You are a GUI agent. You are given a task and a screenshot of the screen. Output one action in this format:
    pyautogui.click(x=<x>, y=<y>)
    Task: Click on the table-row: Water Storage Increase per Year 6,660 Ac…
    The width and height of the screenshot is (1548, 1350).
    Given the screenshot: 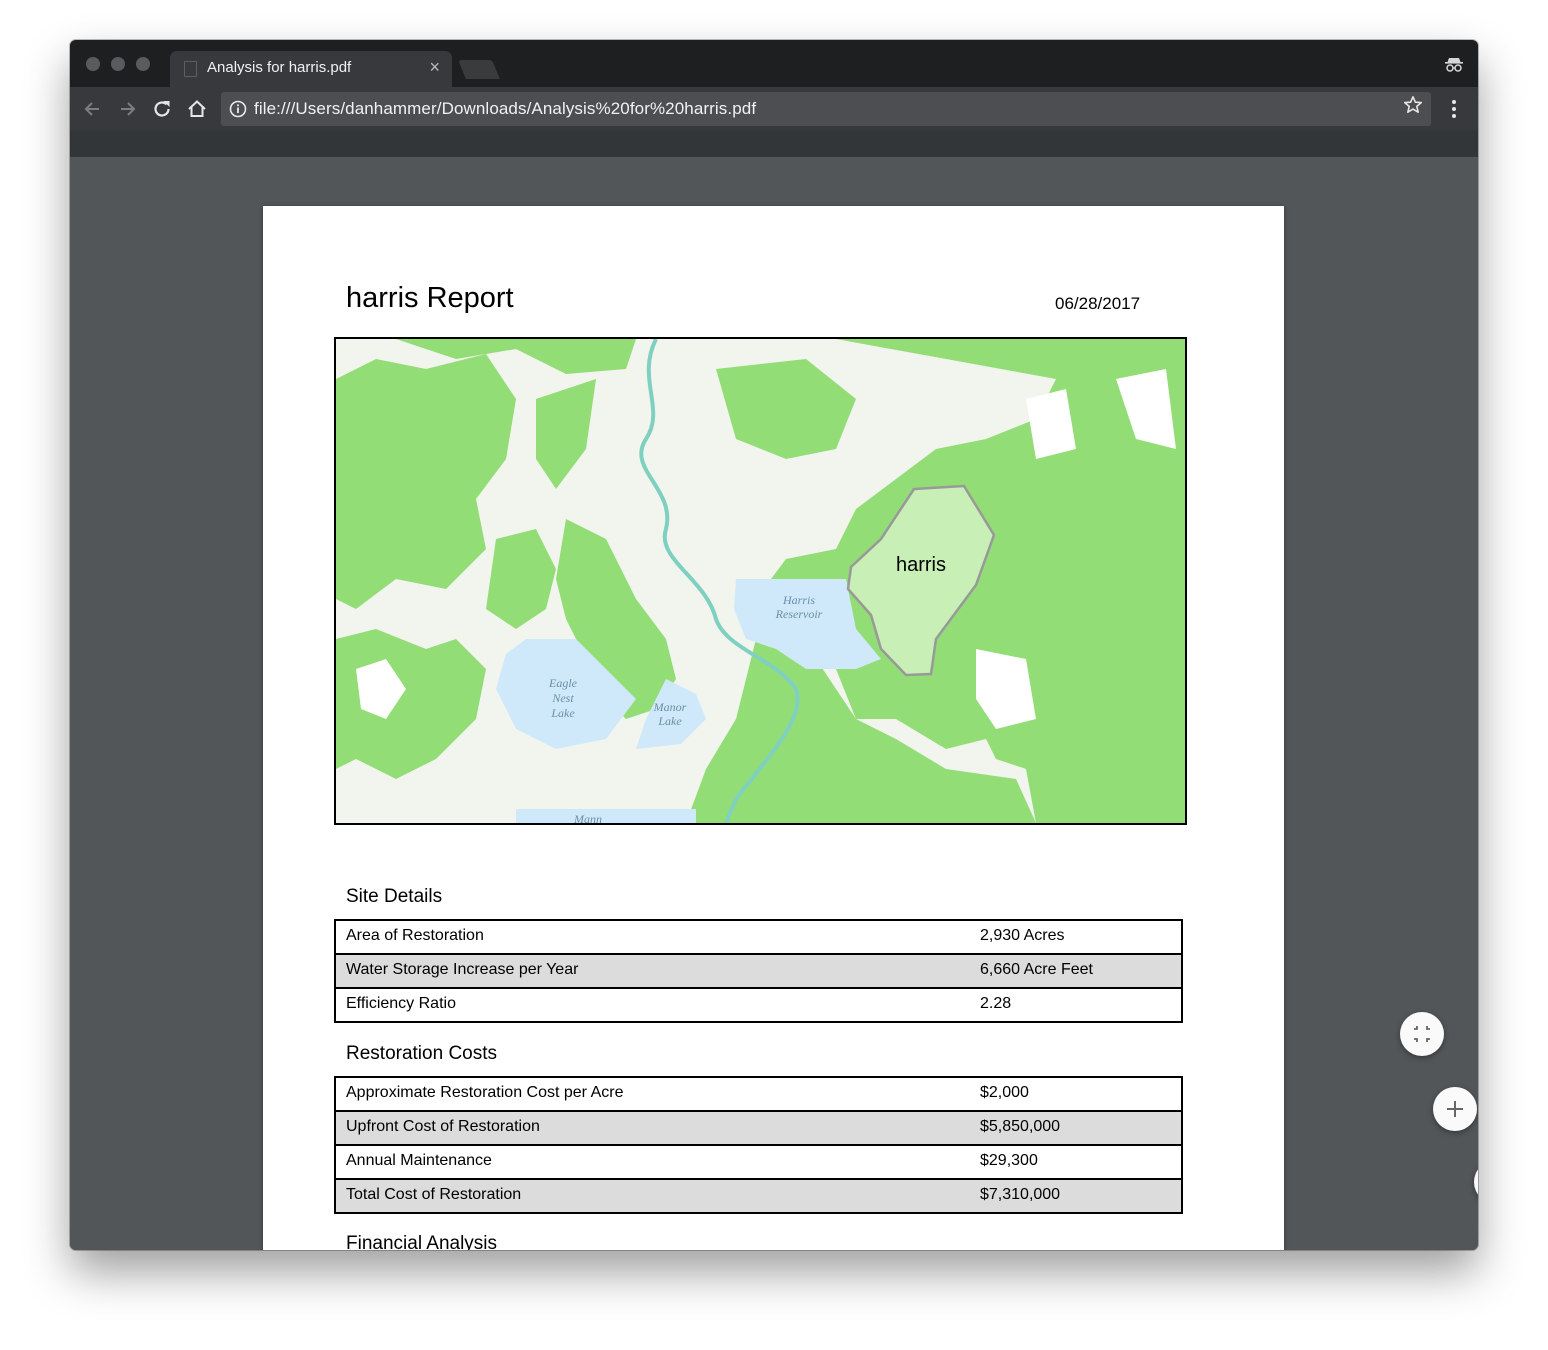 What is the action you would take?
    pyautogui.click(x=758, y=970)
    